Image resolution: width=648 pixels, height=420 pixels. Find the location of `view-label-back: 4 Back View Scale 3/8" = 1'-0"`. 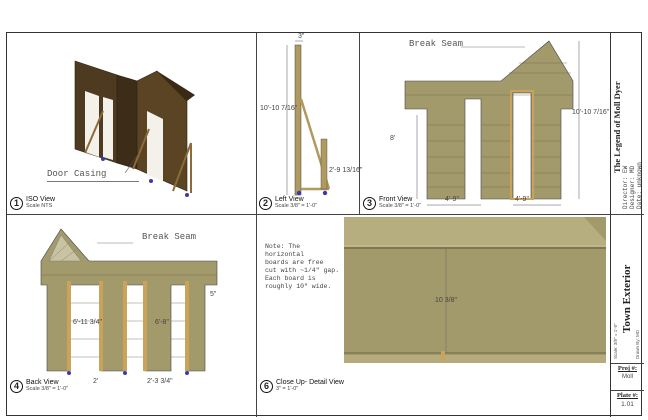

view-label-back: 4 Back View Scale 3/8" = 1'-0" is located at coordinates (39, 386).